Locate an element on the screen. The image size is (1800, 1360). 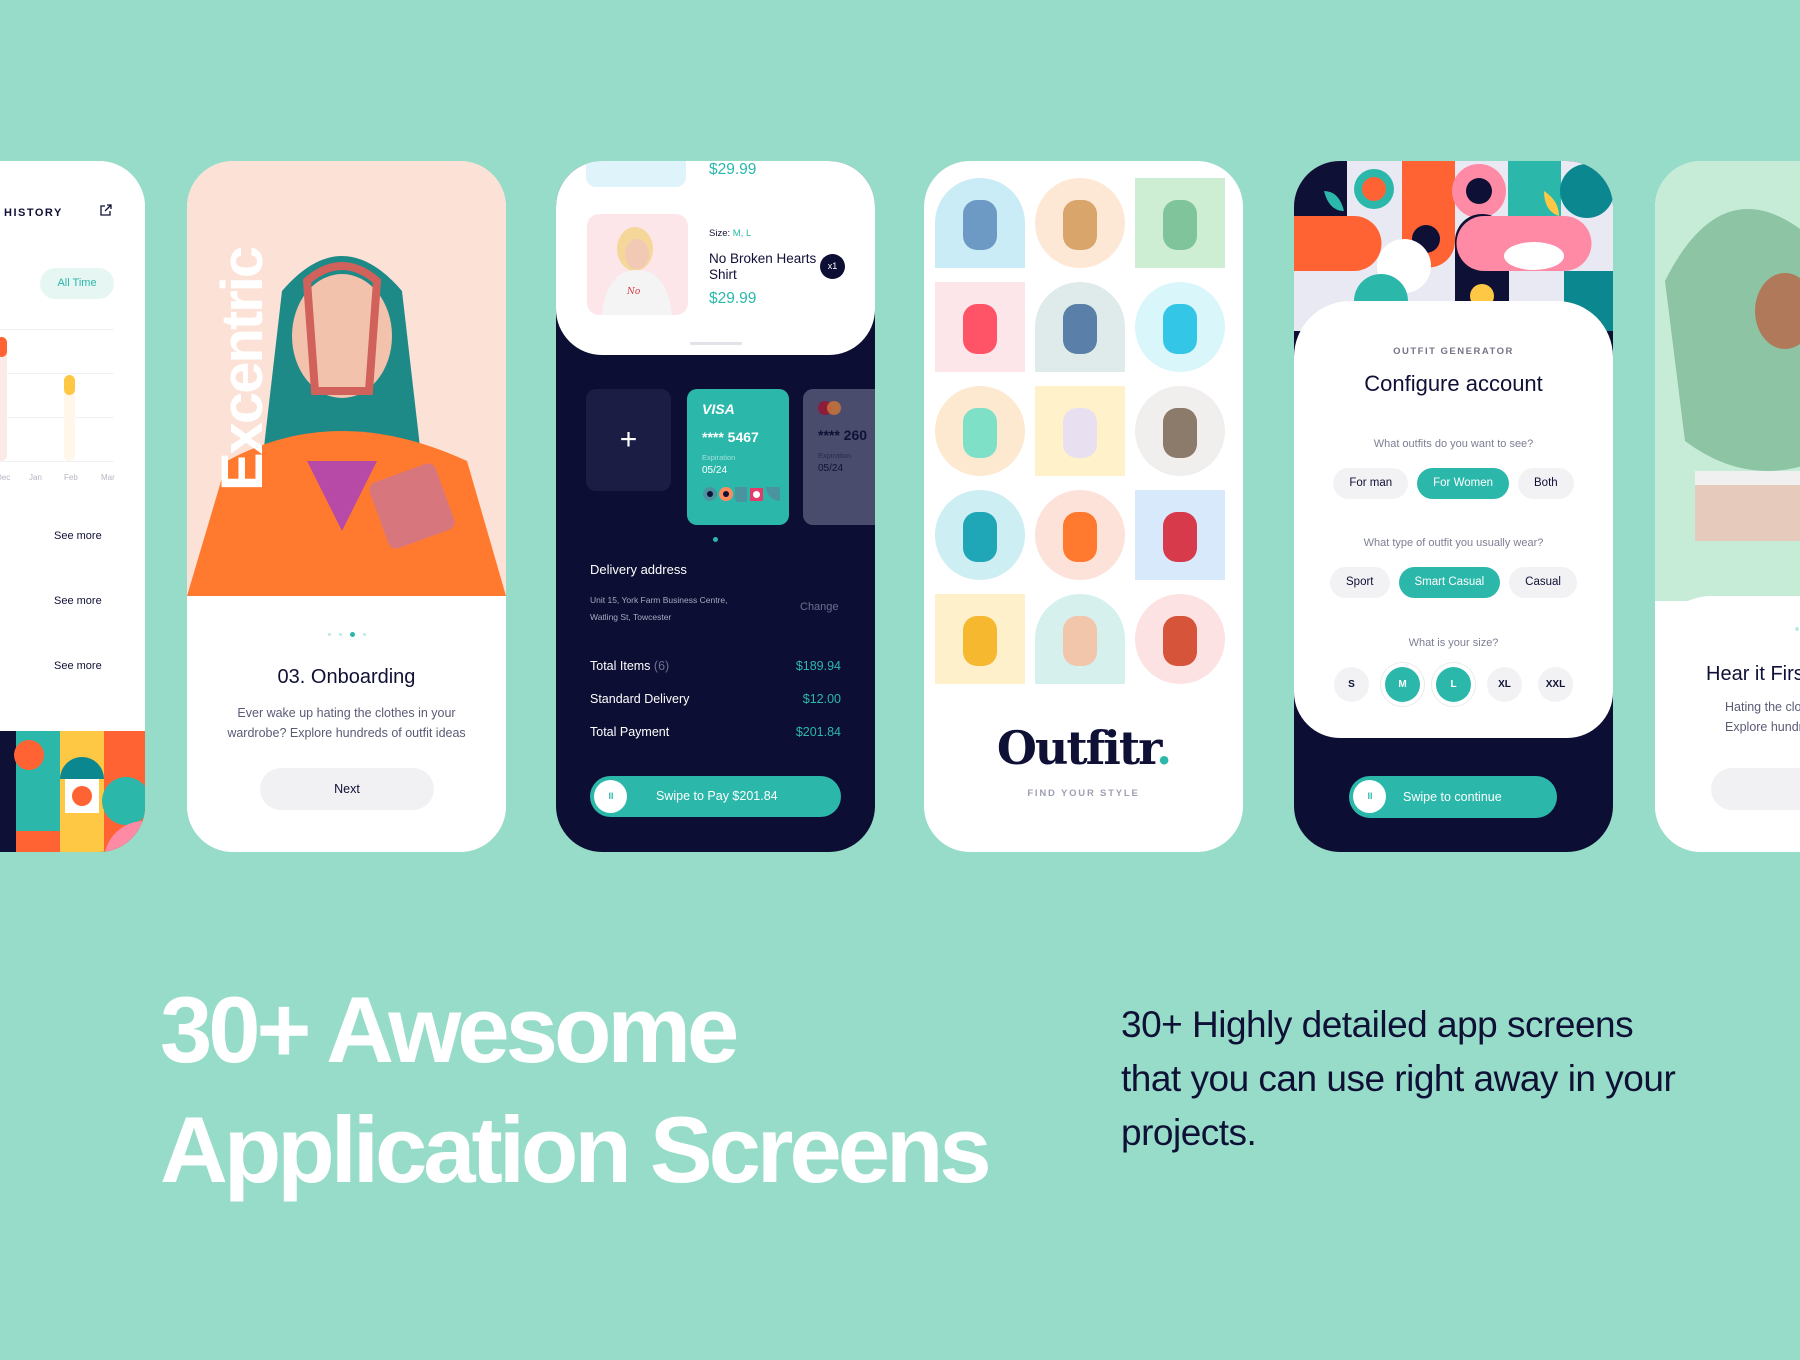
option-smart-casual: Smart Casual is located at coordinates (1449, 582).